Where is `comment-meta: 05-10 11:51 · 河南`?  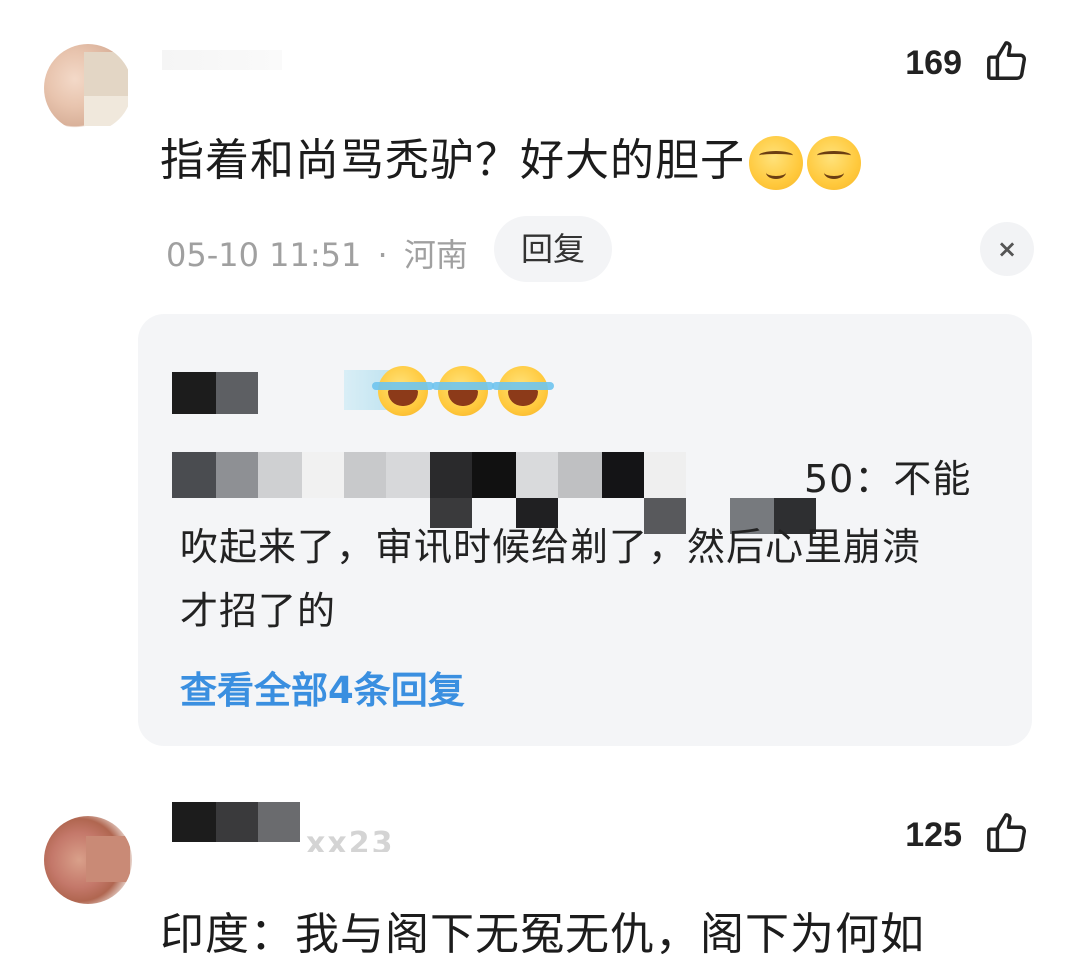 comment-meta: 05-10 11:51 · 河南 is located at coordinates (317, 253).